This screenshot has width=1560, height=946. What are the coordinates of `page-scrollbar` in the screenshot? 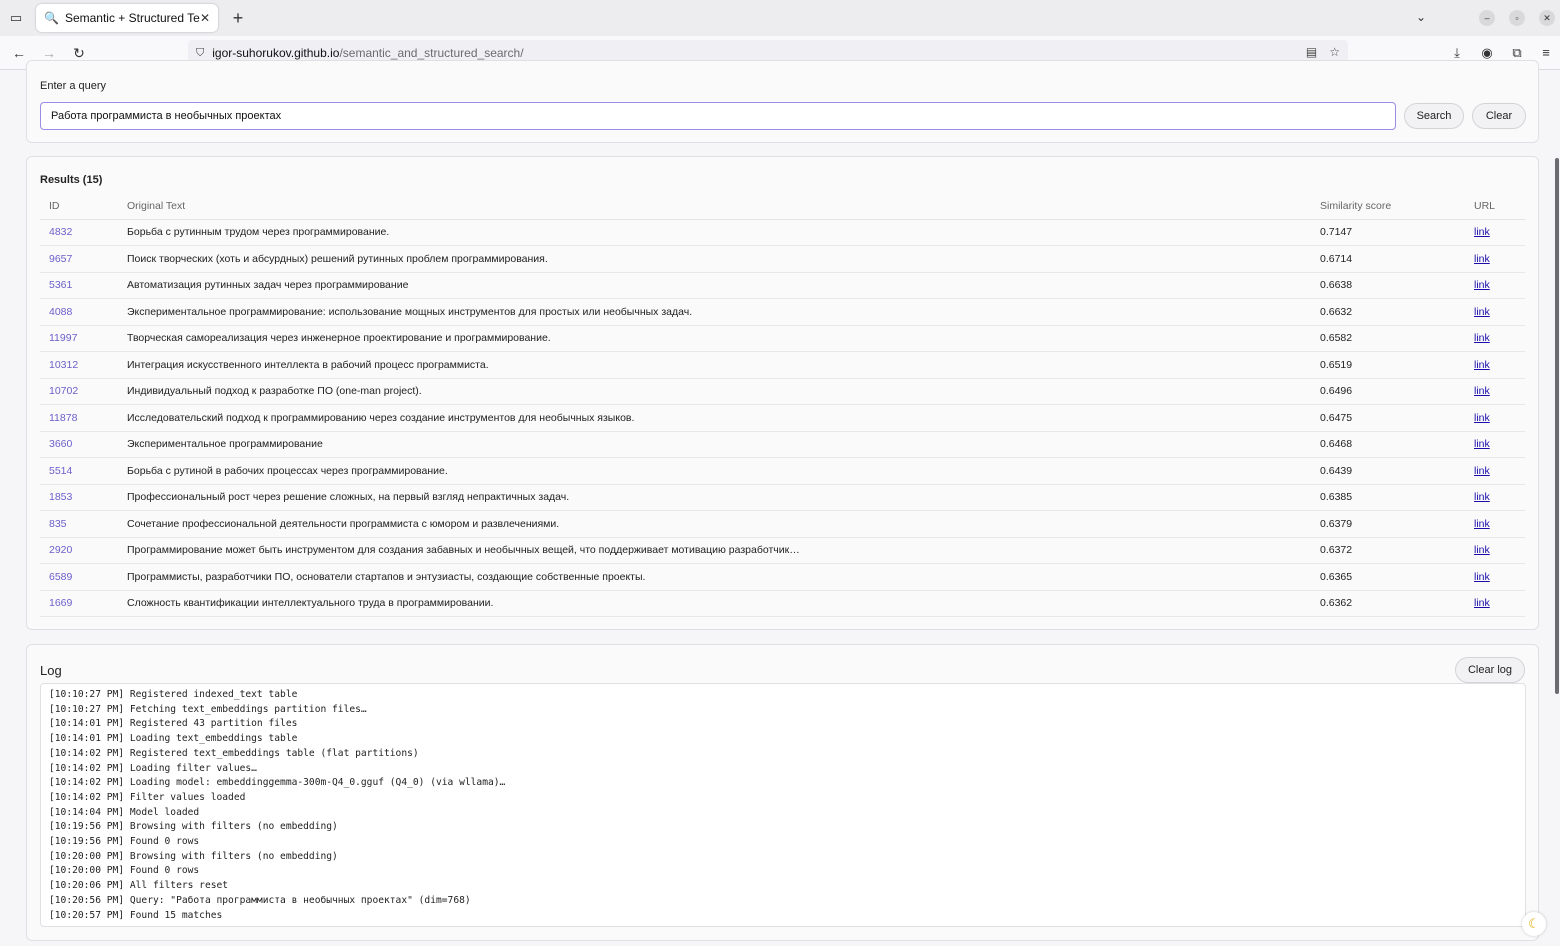 It's located at (1557, 426).